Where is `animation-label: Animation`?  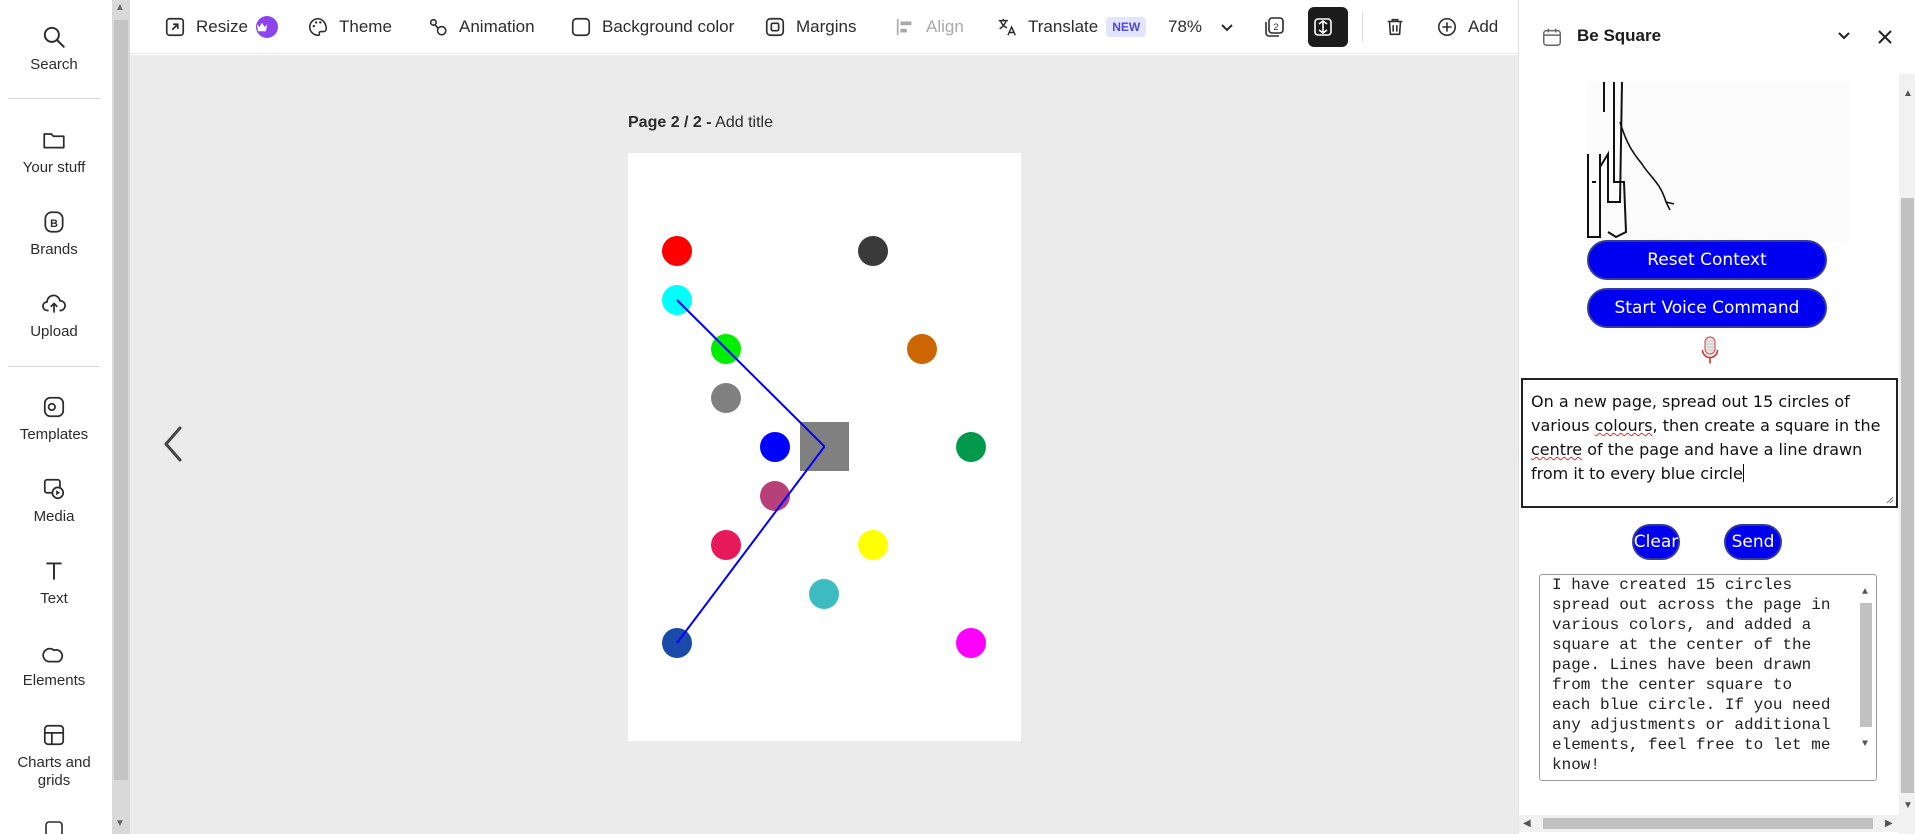 animation-label: Animation is located at coordinates (497, 26).